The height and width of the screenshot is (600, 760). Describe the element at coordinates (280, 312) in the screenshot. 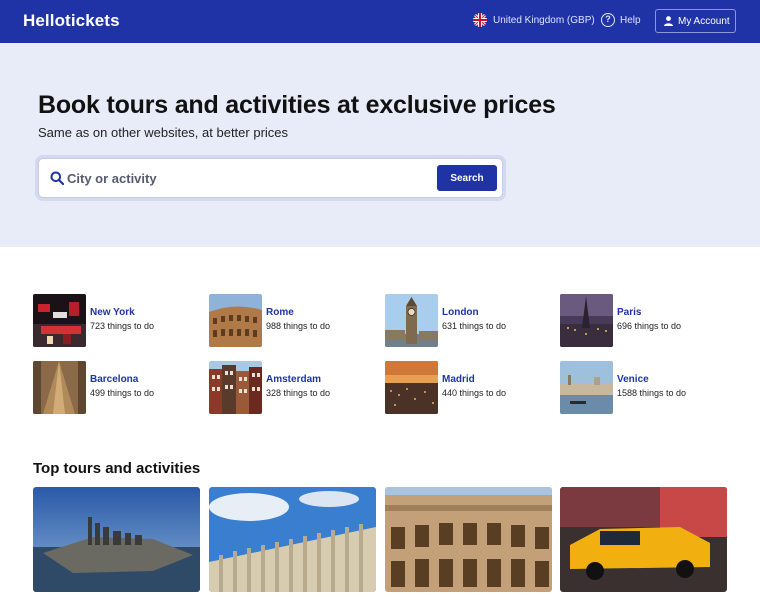

I see `destination-name: Rome` at that location.